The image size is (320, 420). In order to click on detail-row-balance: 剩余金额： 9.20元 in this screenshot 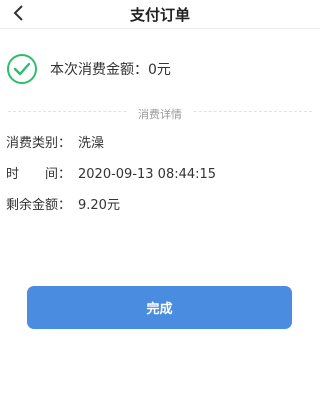, I will do `click(63, 203)`.